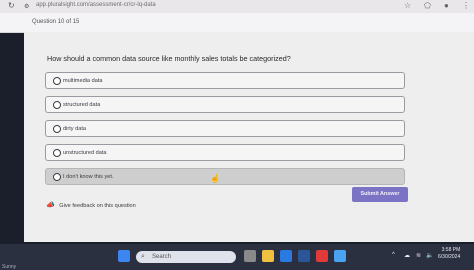  What do you see at coordinates (83, 81) in the screenshot?
I see `option-label: multimedia data` at bounding box center [83, 81].